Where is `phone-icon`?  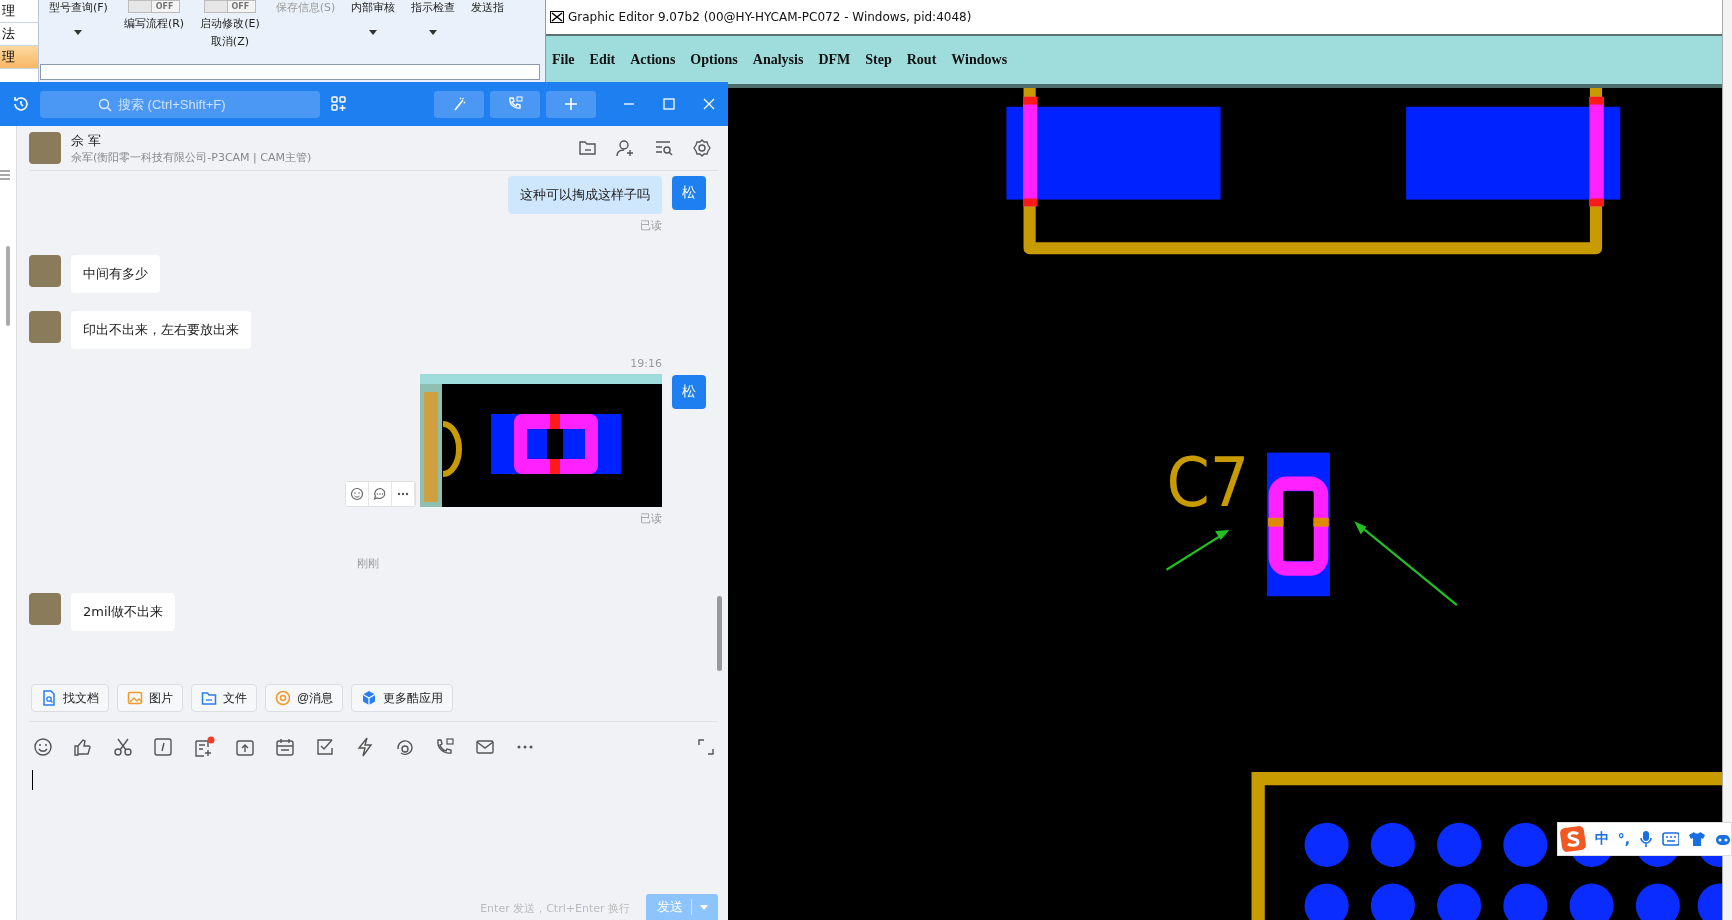 phone-icon is located at coordinates (515, 104).